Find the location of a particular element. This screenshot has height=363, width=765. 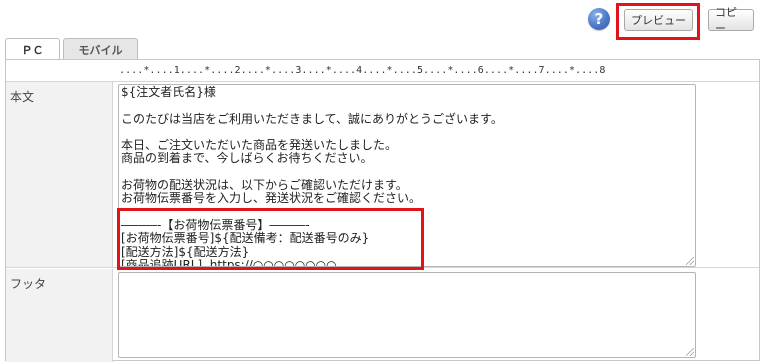

body-label-cell: 本文 is located at coordinates (59, 174).